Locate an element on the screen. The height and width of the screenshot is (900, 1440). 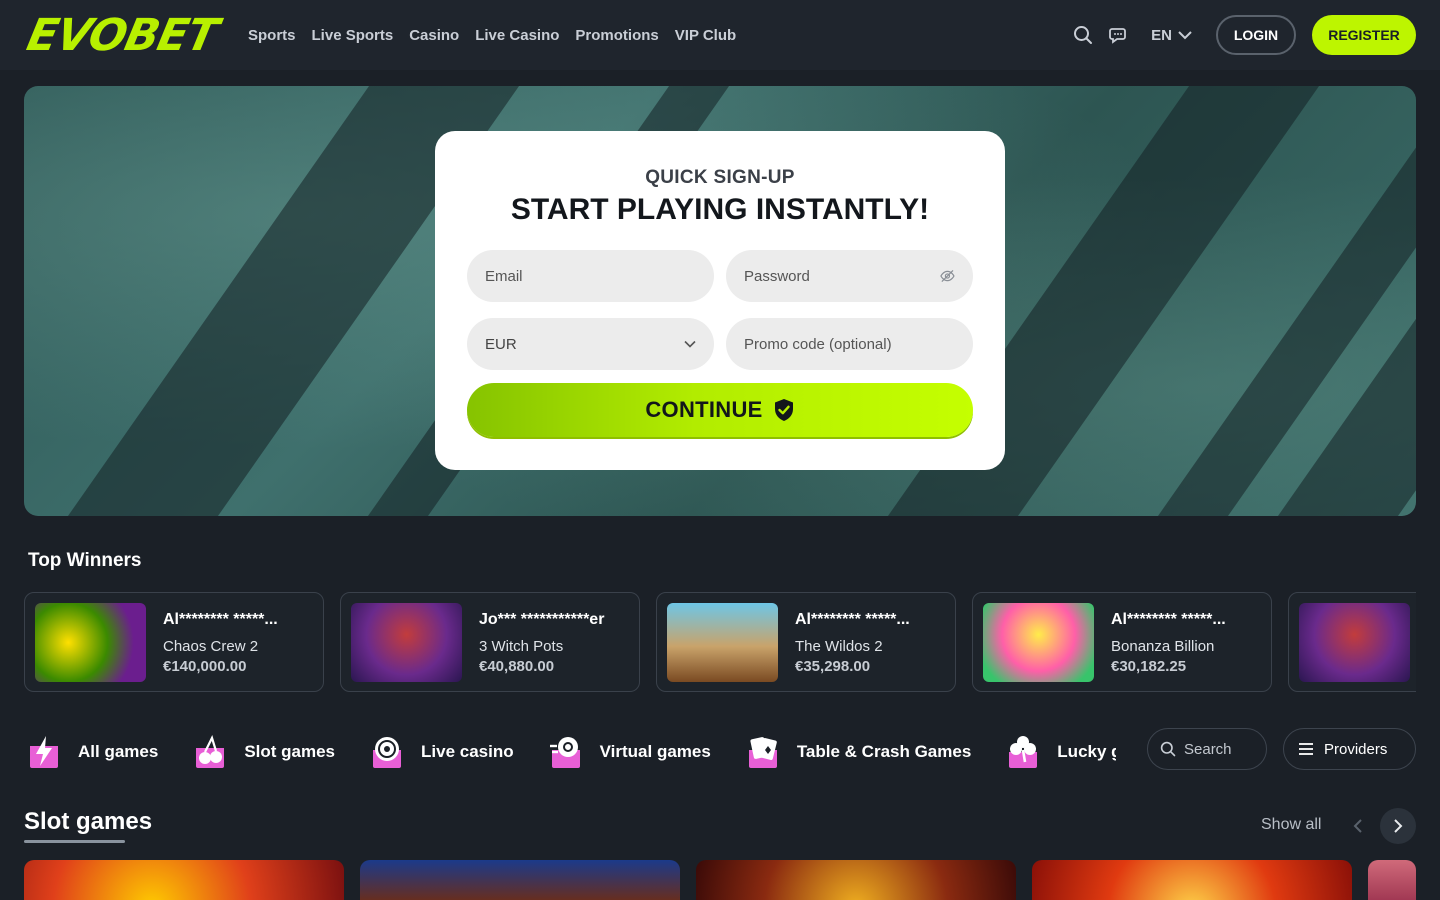
winner-amount: €40,880.00 is located at coordinates (517, 666).